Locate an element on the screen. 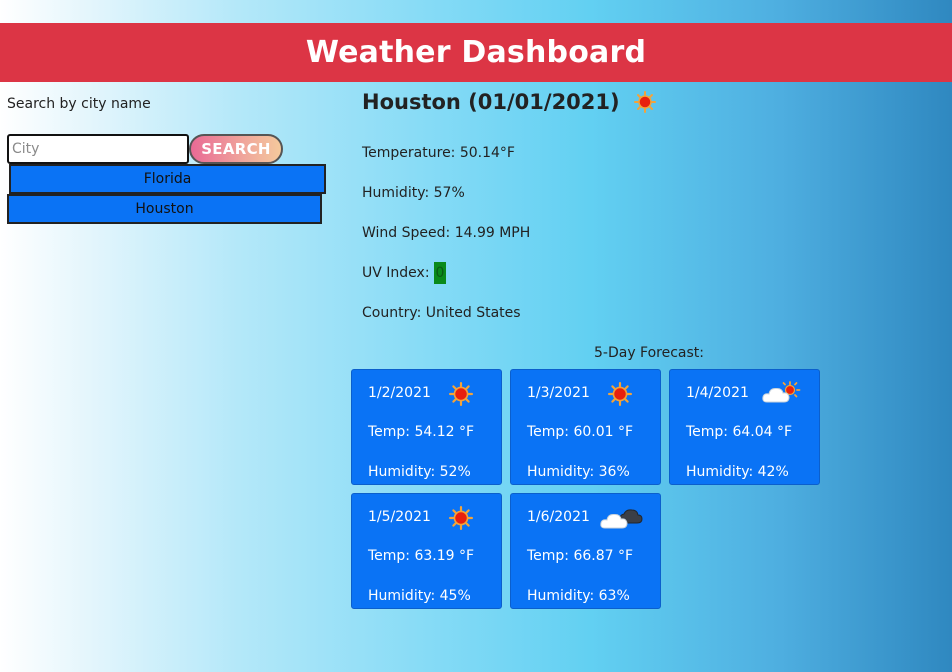 The image size is (952, 672). uv-index-label: UV Index: is located at coordinates (396, 273).